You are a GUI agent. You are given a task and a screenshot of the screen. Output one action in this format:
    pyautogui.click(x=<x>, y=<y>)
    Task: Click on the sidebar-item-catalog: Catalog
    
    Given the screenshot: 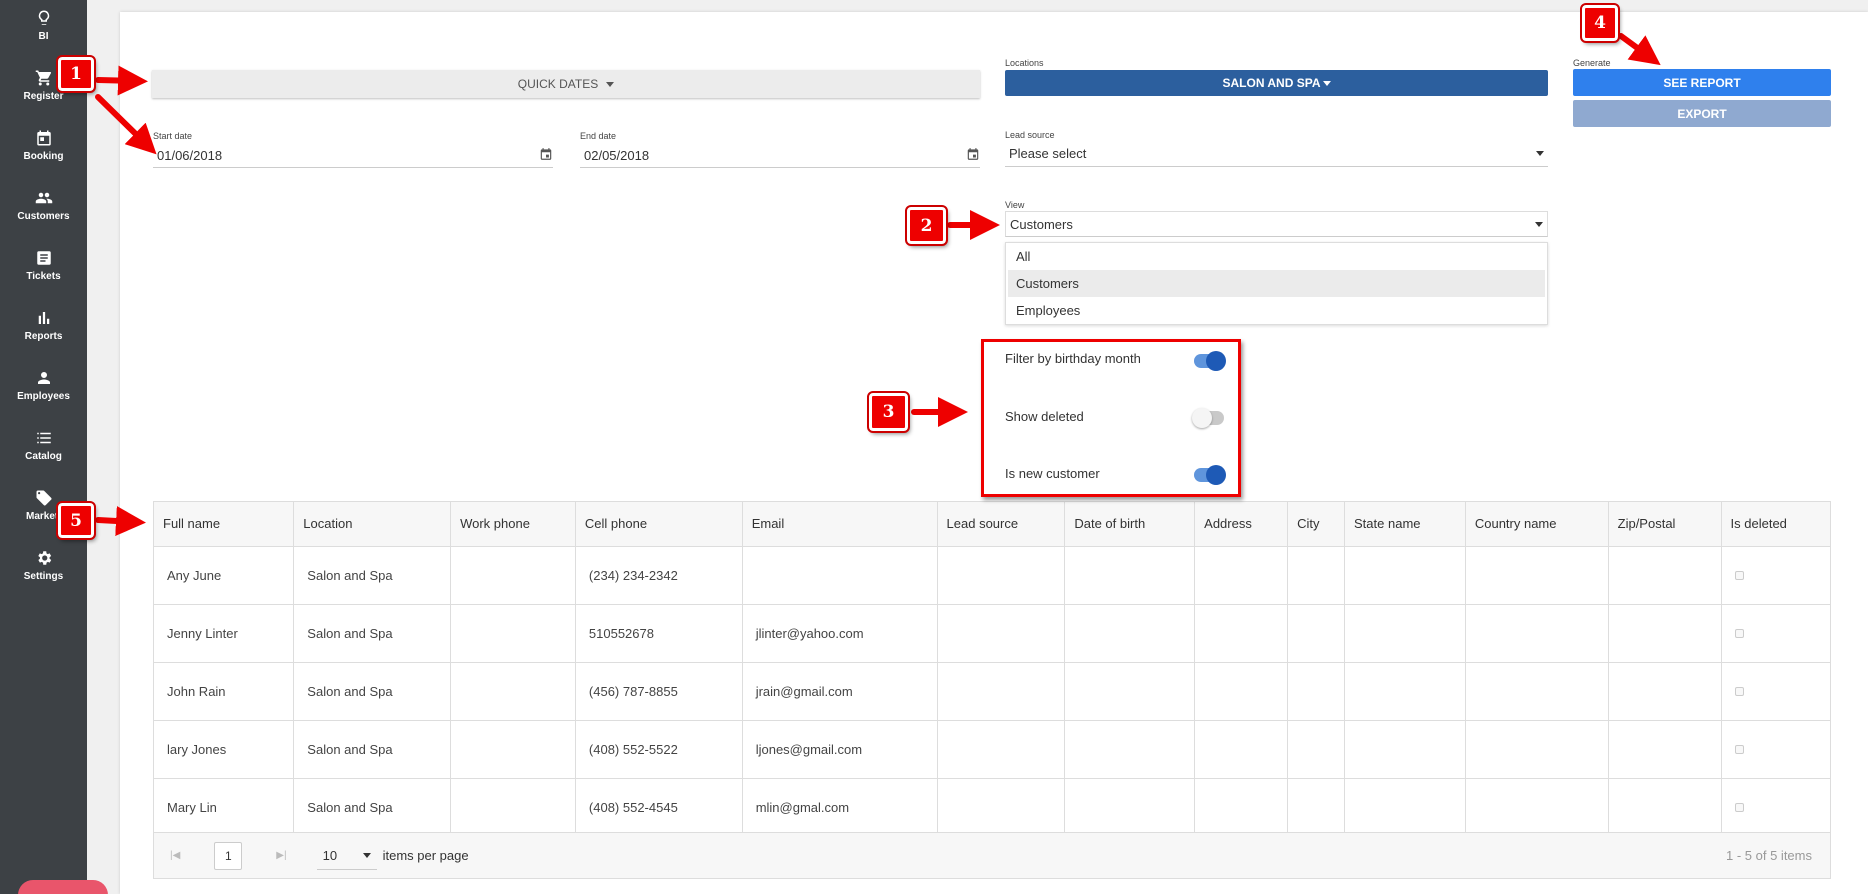 What is the action you would take?
    pyautogui.click(x=43, y=456)
    